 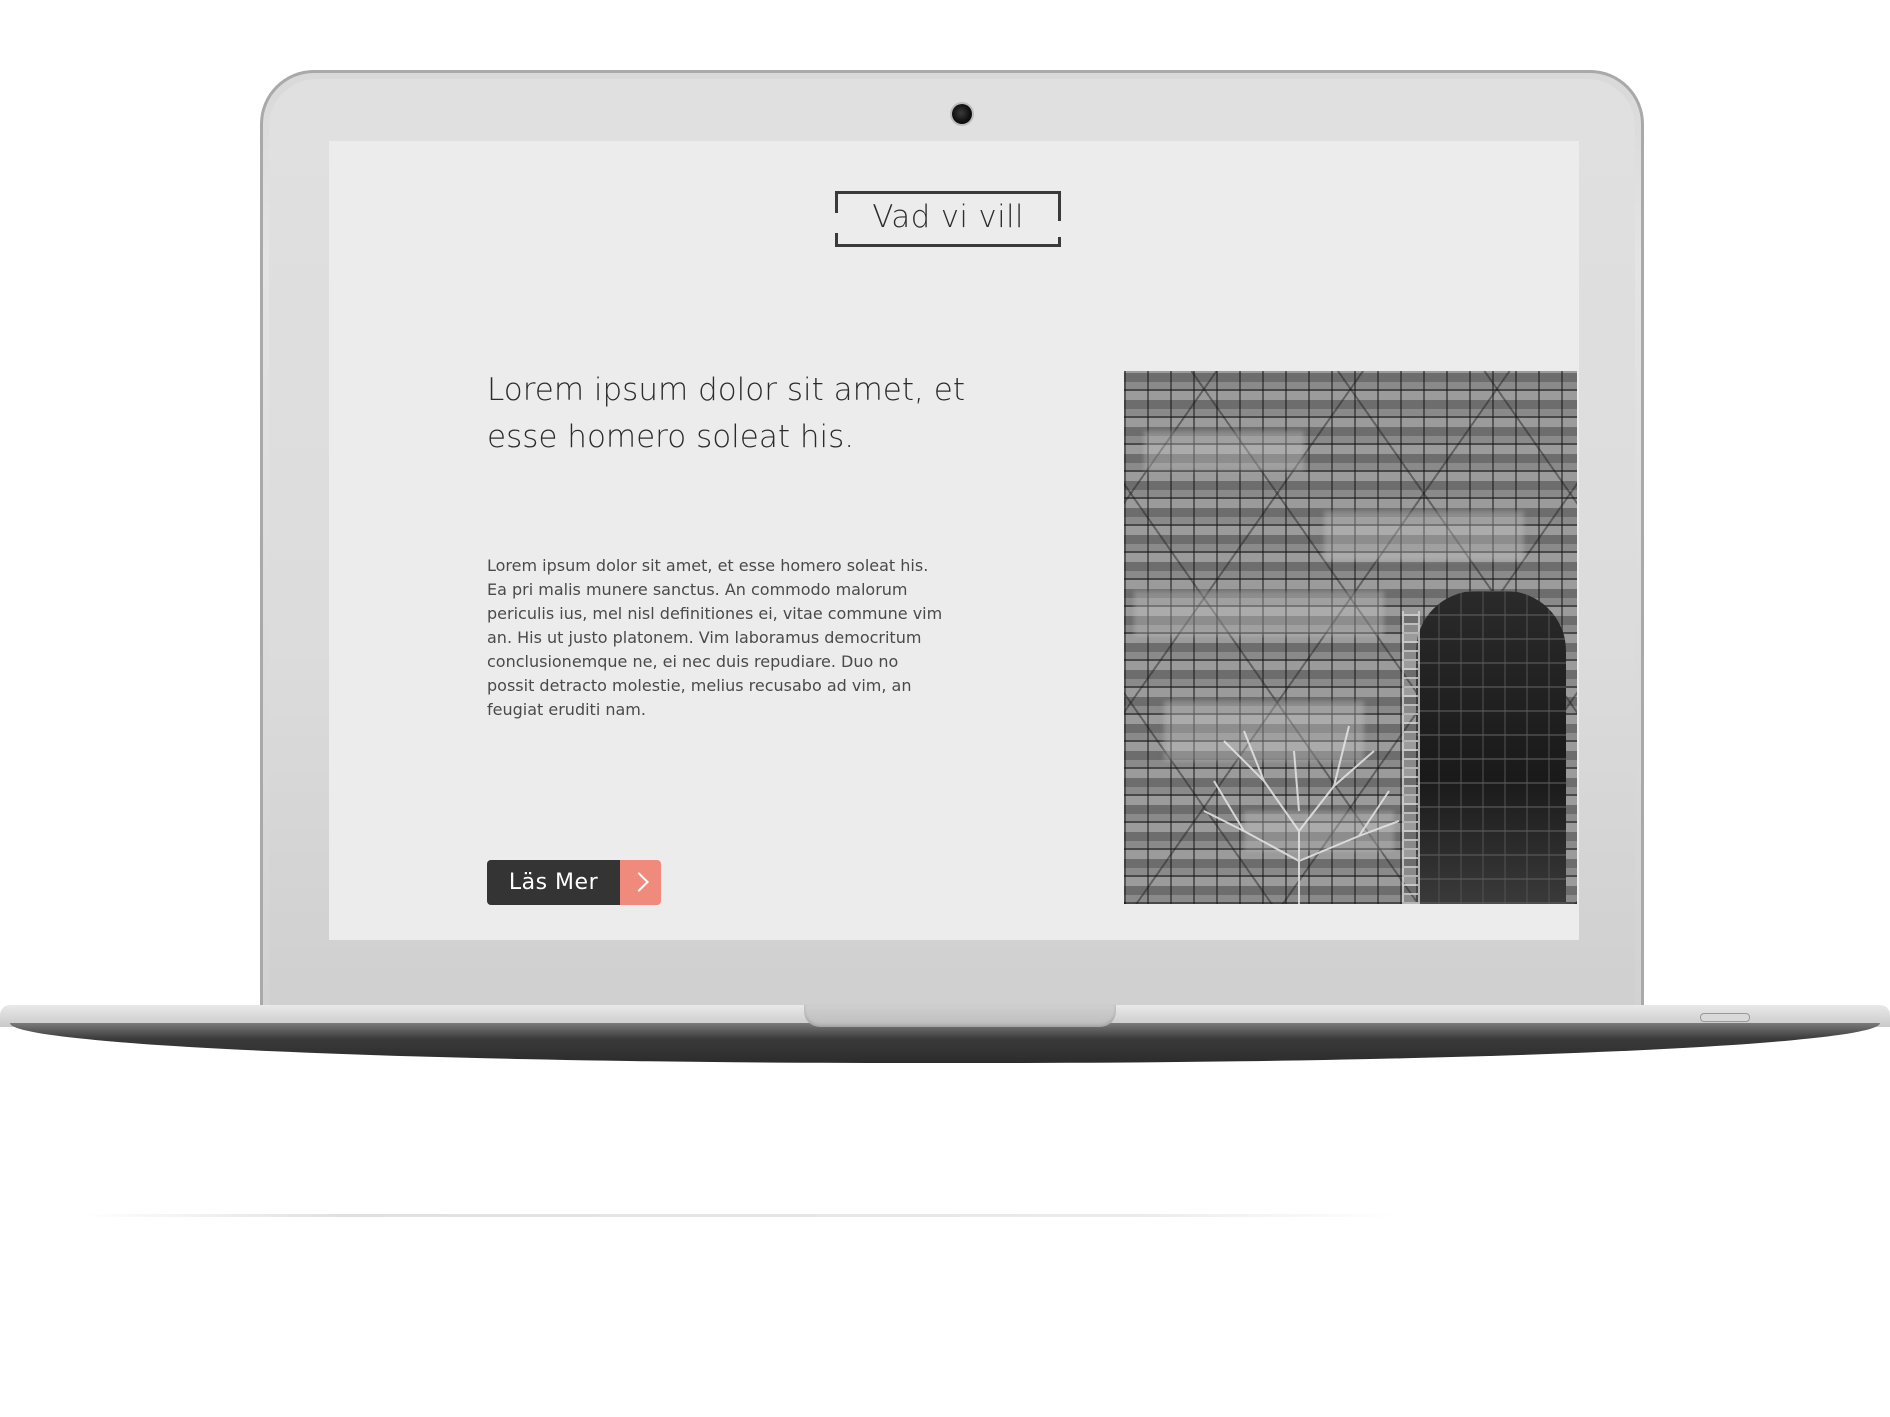 I want to click on title-frame-right-bottom, so click(x=1059, y=242).